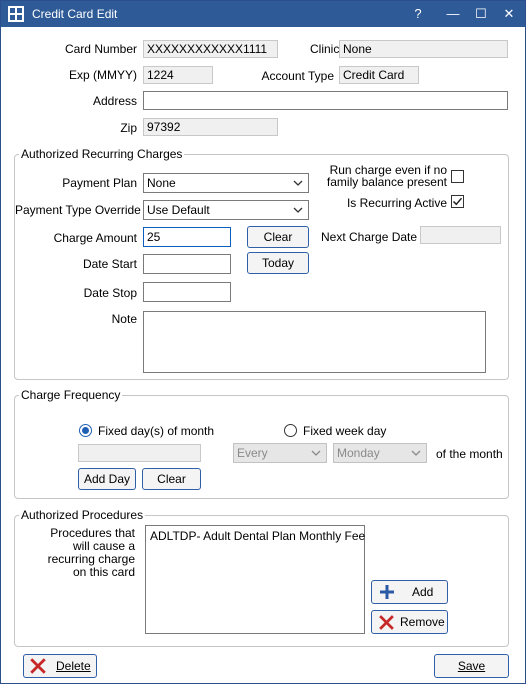 Image resolution: width=526 pixels, height=684 pixels. I want to click on fixed-days-field, so click(139, 453).